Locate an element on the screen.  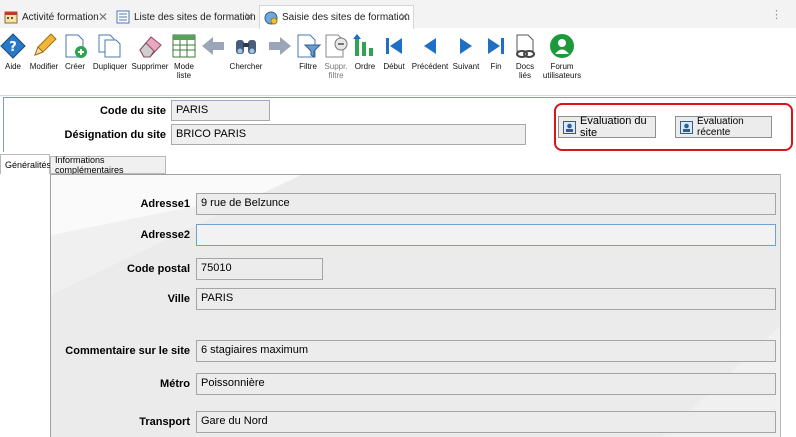
arrow-left-icon is located at coordinates (213, 46).